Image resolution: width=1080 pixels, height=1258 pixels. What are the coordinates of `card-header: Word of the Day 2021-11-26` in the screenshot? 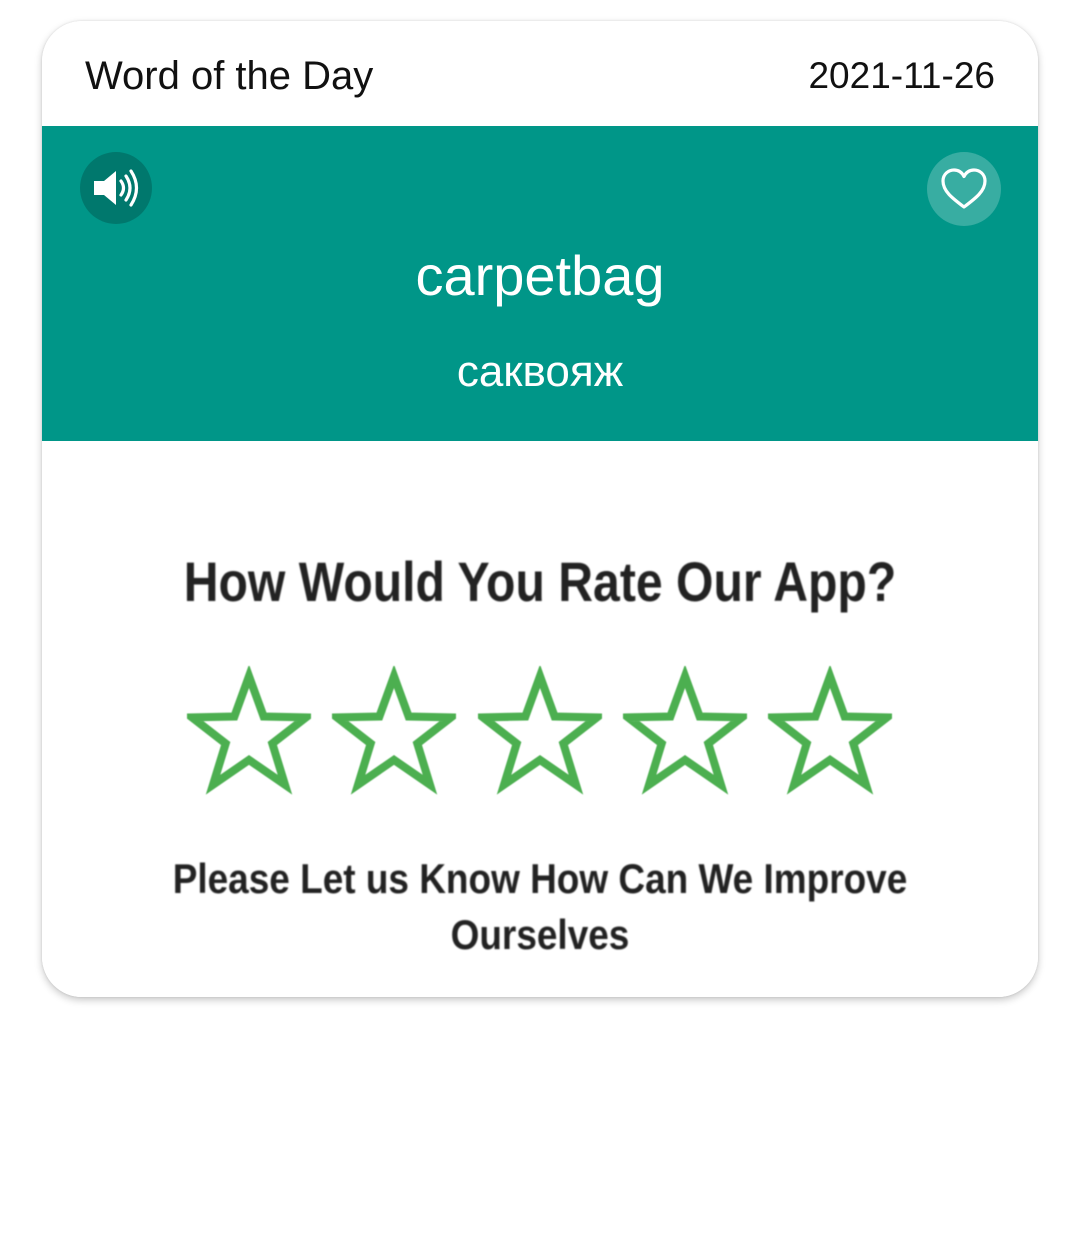 It's located at (540, 73).